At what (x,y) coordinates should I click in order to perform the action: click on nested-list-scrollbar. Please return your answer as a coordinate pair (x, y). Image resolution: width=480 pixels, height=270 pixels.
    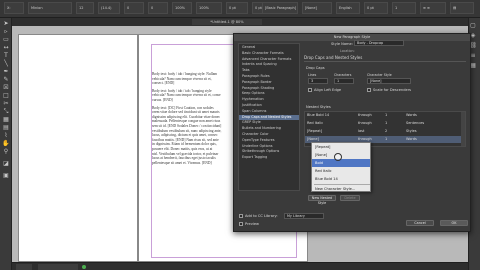
    Looking at the image, I should click on (463, 129).